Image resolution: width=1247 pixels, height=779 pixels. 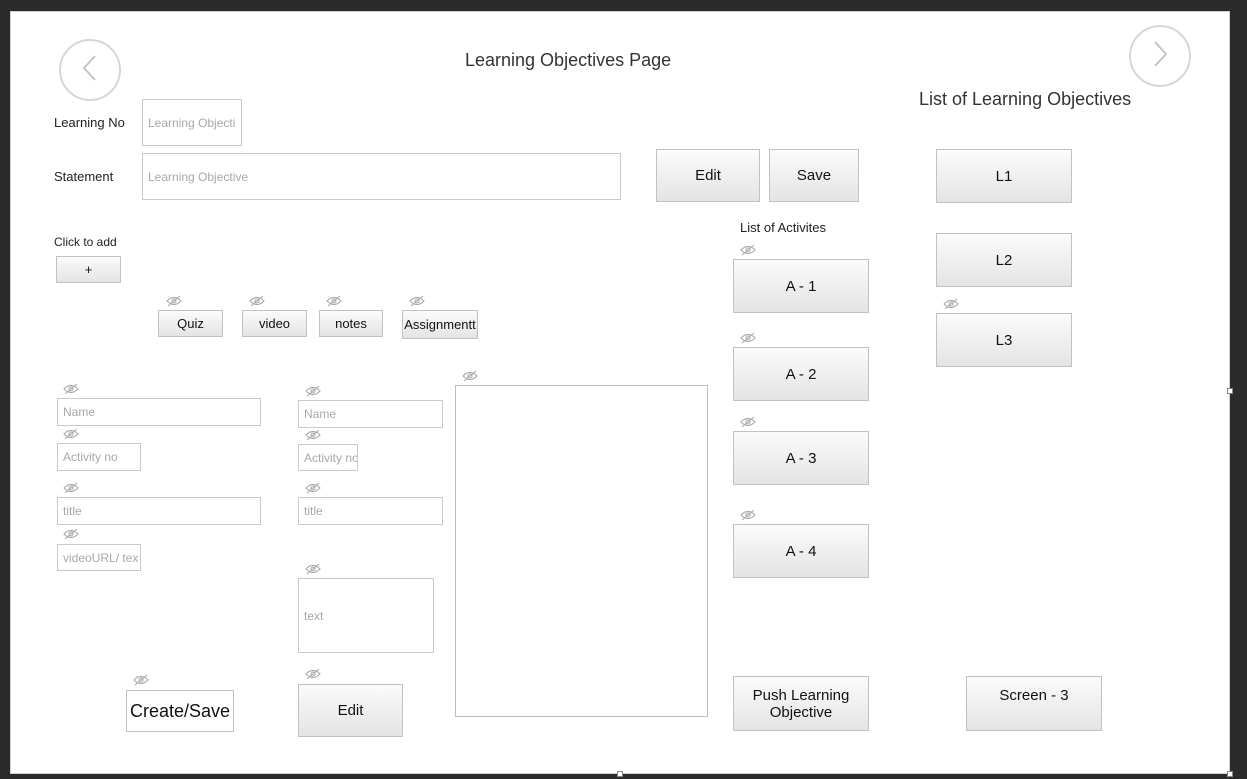 What do you see at coordinates (814, 175) in the screenshot?
I see `save-objective-button: Save` at bounding box center [814, 175].